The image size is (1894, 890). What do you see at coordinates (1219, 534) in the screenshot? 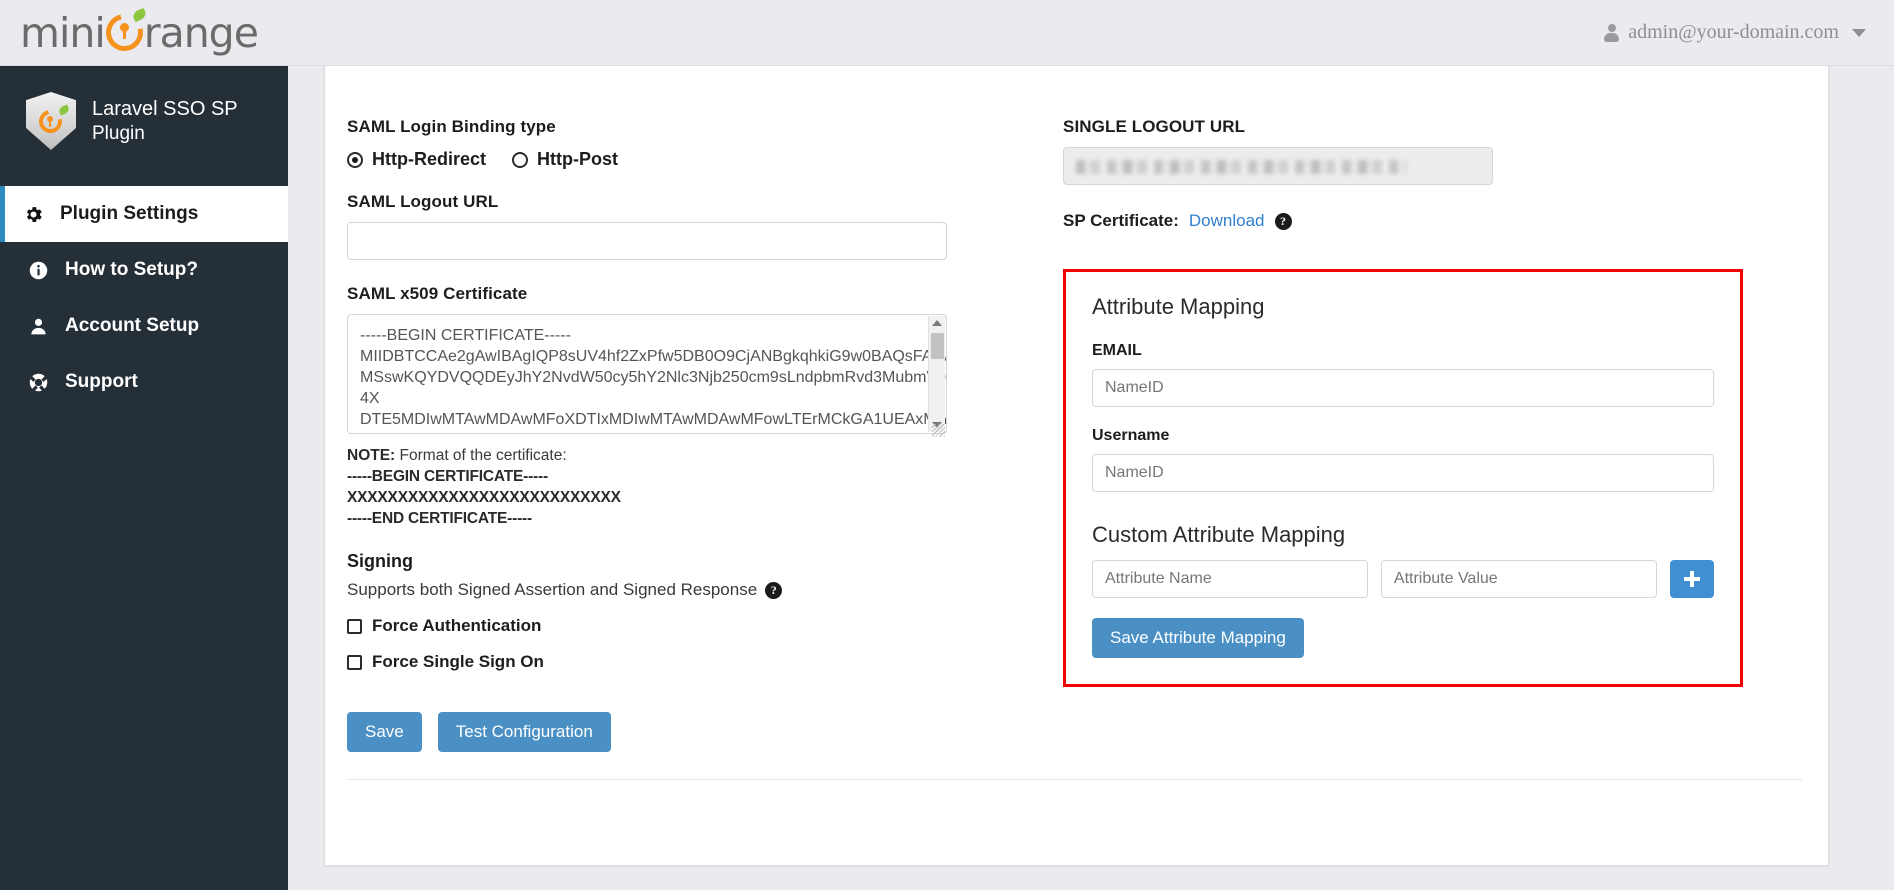
I see `custom-attribute-mapping-title: Custom Attribute Mapping` at bounding box center [1219, 534].